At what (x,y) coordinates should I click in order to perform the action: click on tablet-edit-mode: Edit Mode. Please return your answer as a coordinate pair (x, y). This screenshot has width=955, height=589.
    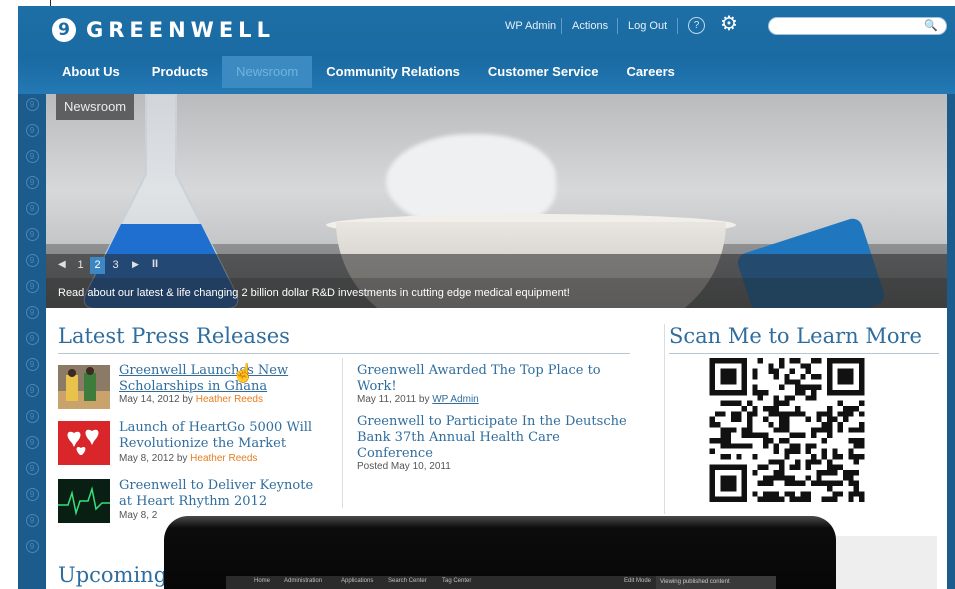
    Looking at the image, I should click on (637, 581).